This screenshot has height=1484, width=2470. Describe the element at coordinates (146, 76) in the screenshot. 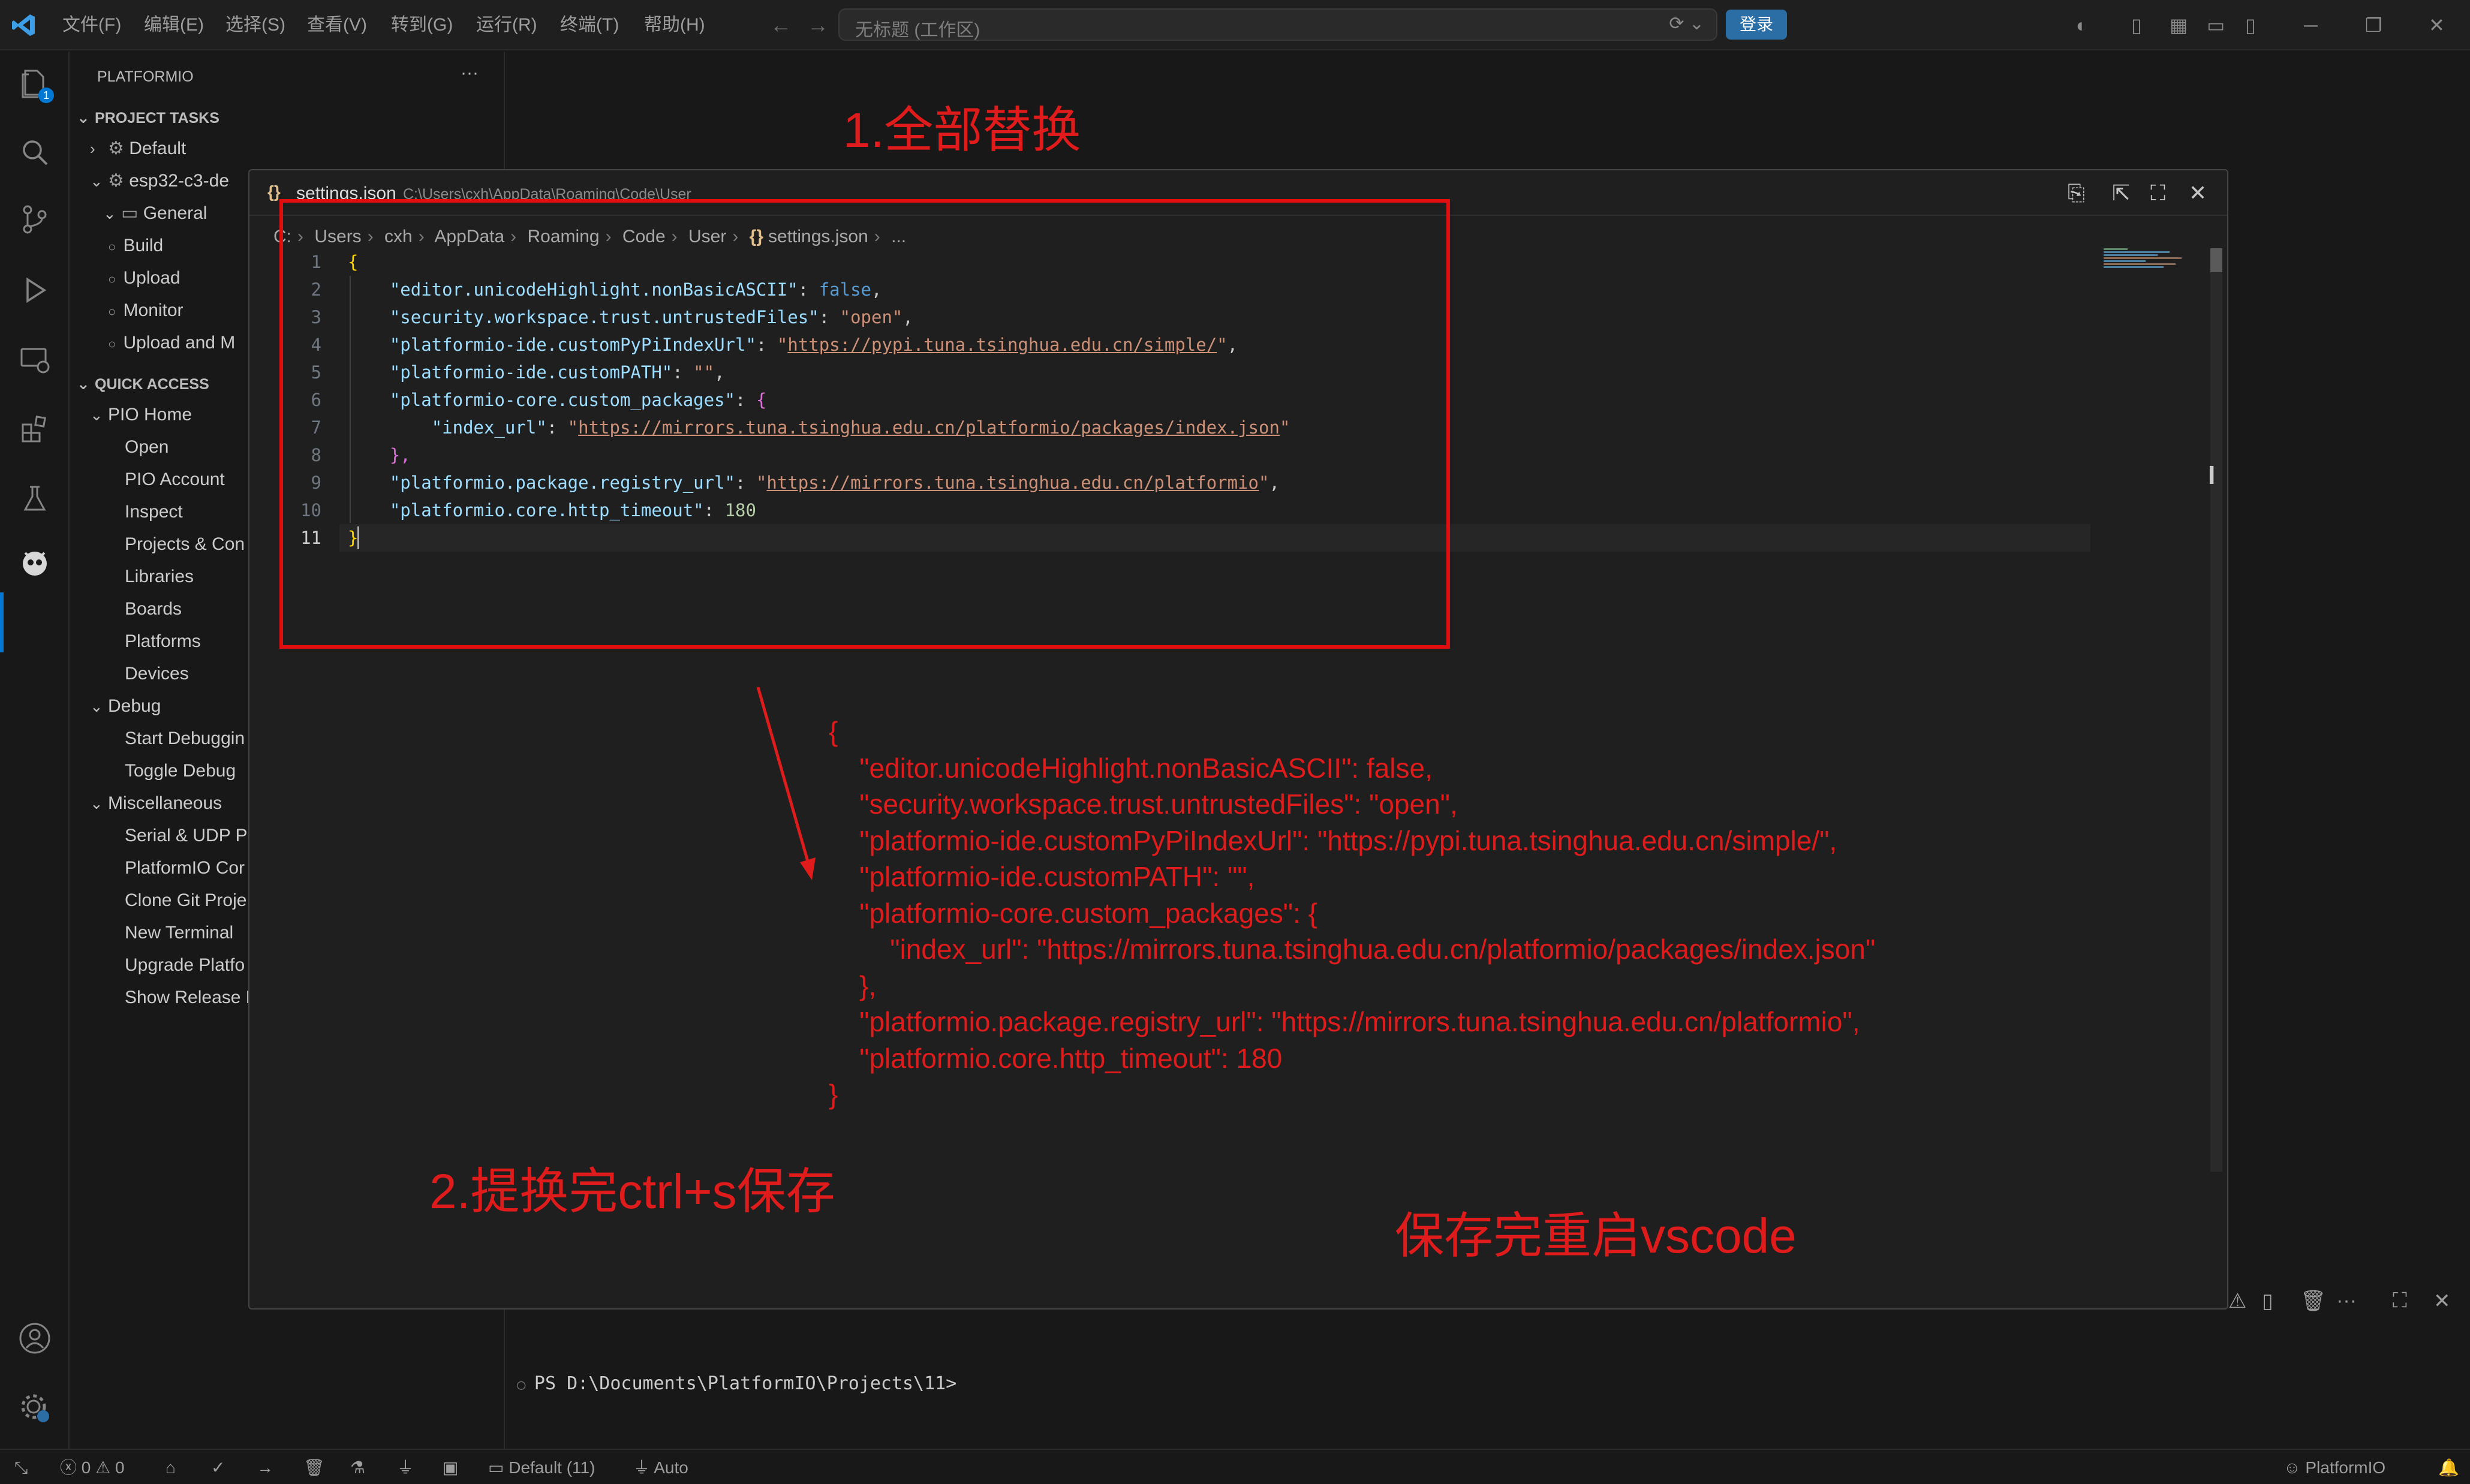

I see `sidebar-title: PLATFORMIO` at that location.